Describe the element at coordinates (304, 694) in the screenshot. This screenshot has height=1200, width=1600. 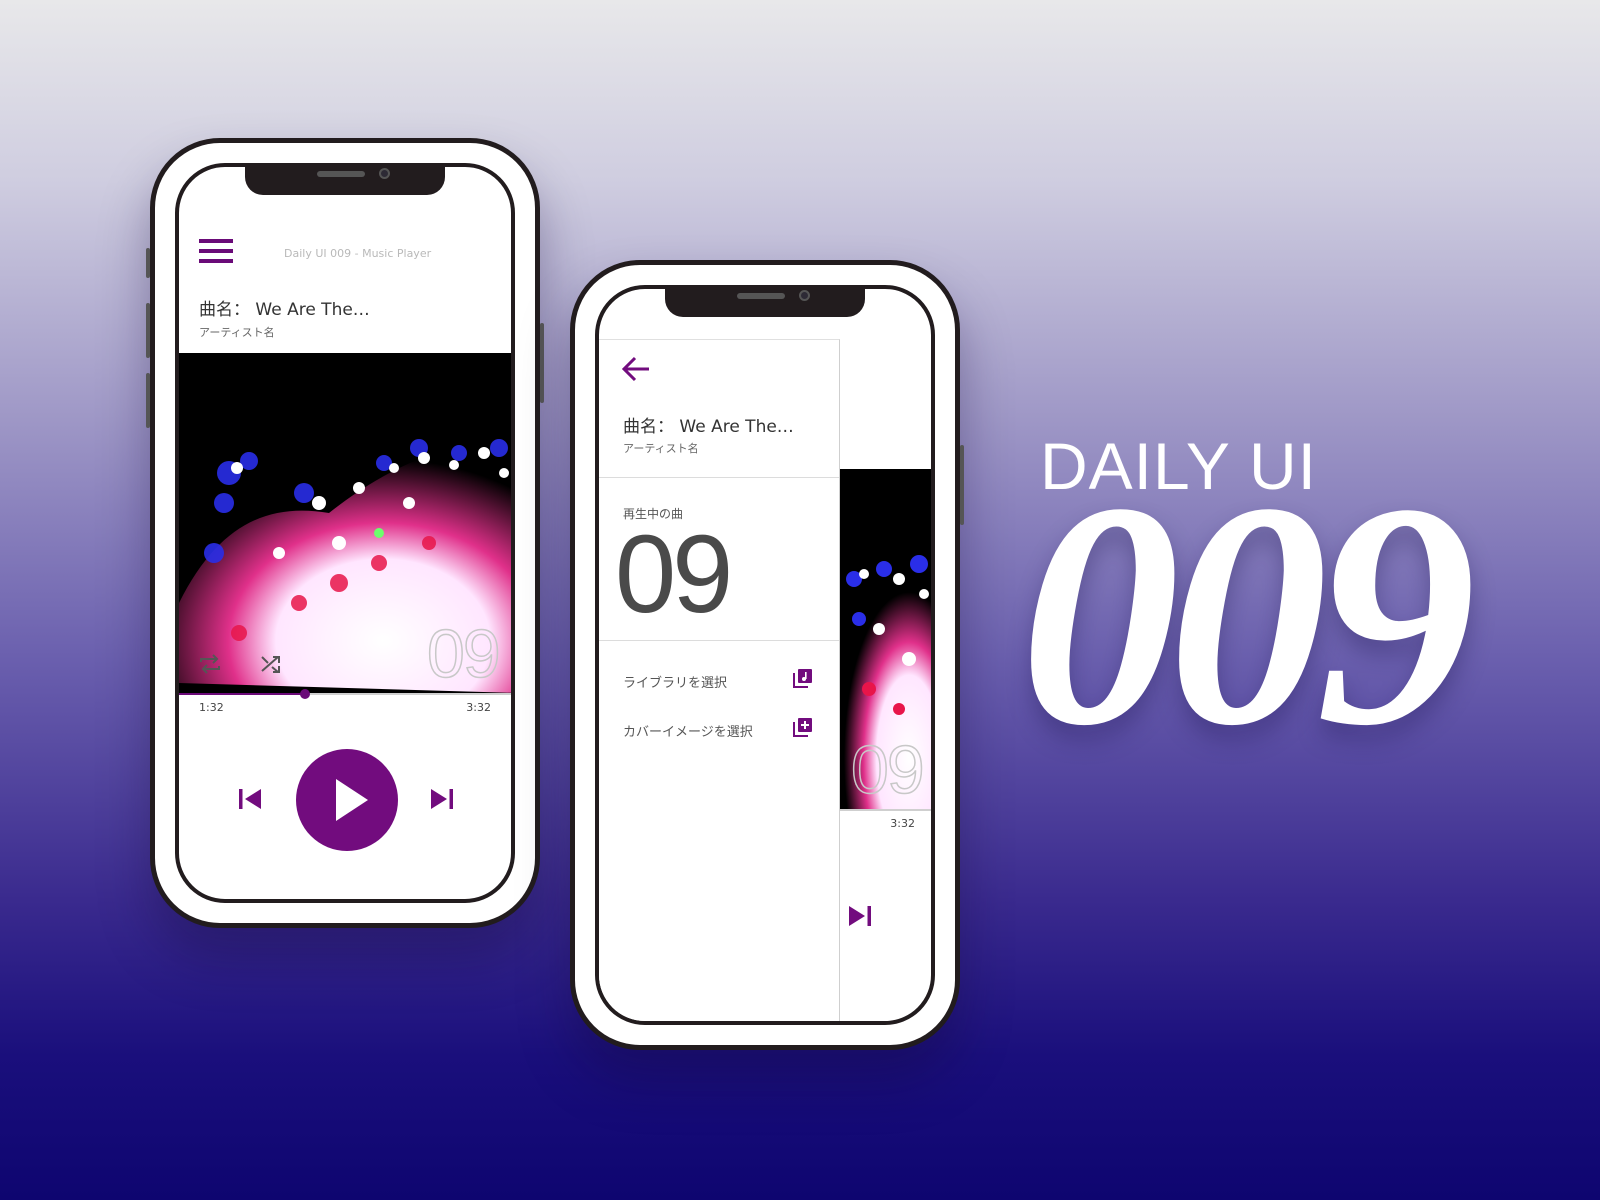
I see `progress-knob` at that location.